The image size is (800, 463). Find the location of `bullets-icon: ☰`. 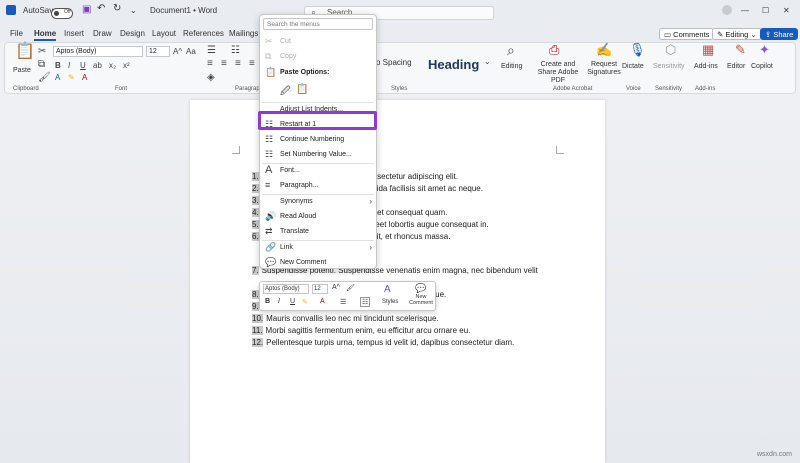

bullets-icon: ☰ is located at coordinates (211, 51).